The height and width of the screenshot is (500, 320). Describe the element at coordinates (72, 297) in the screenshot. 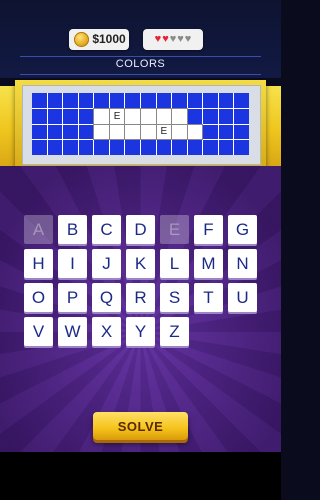

I see `letter-key-p: P` at that location.